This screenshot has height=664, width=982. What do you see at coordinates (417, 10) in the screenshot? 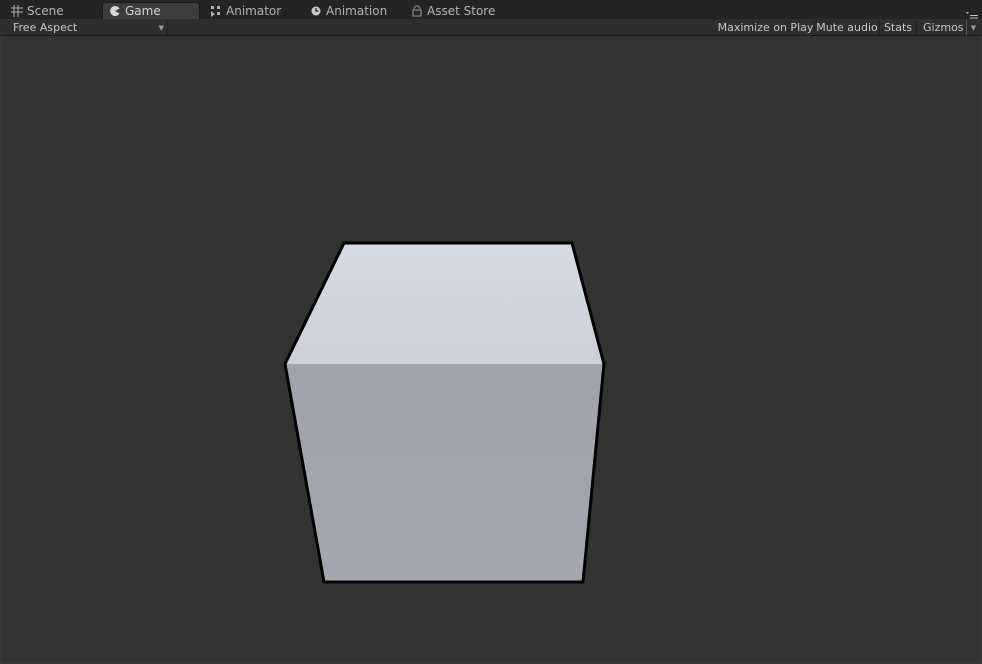
I see `store-icon` at bounding box center [417, 10].